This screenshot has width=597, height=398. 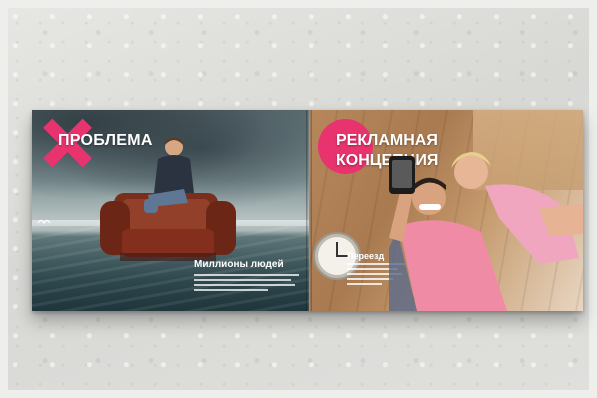 What do you see at coordinates (239, 264) in the screenshot?
I see `left-caption-title: Миллионы людей` at bounding box center [239, 264].